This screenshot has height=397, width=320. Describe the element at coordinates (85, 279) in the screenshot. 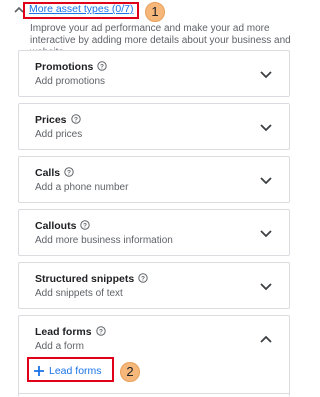

I see `card-title: Structured snippets` at that location.